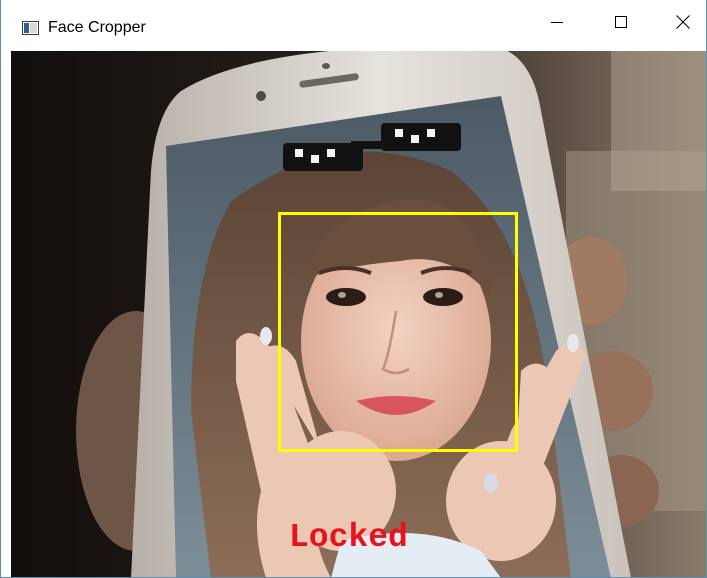 This screenshot has height=578, width=707. Describe the element at coordinates (353, 22) in the screenshot. I see `title-bar: Face Cropper` at that location.